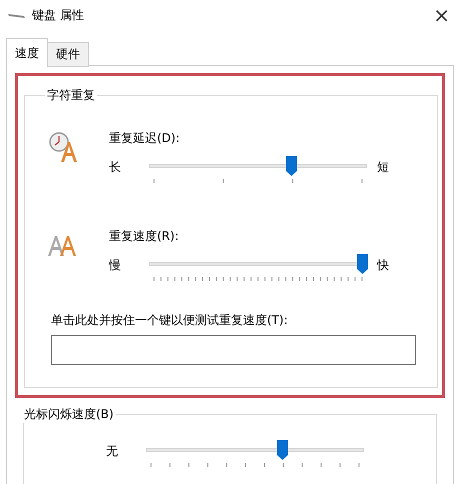  What do you see at coordinates (170, 320) in the screenshot?
I see `field-label: 单击此处并按住一个键以便测试重复速度(T):` at bounding box center [170, 320].